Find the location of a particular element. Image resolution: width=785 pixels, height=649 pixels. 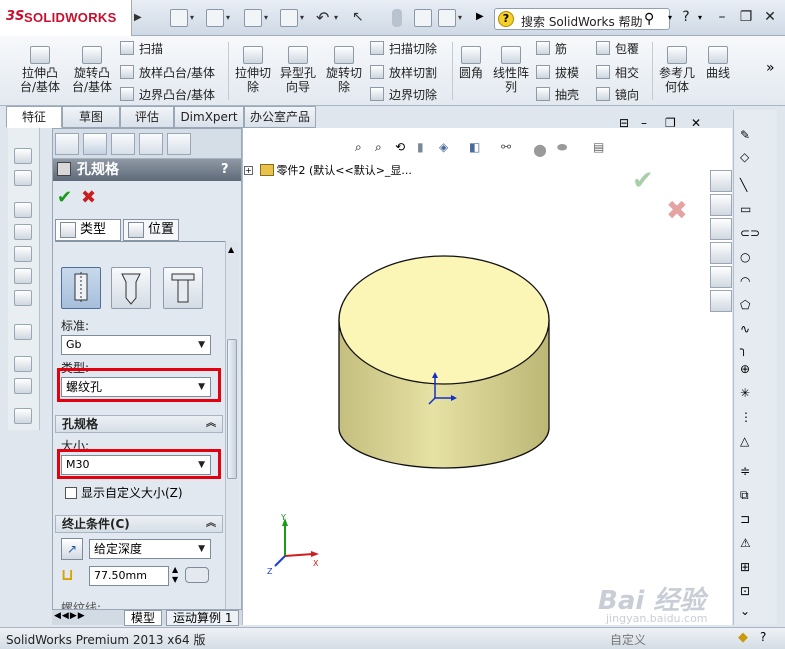

zoom-to-area-icon: ⌕ is located at coordinates (383, 148).